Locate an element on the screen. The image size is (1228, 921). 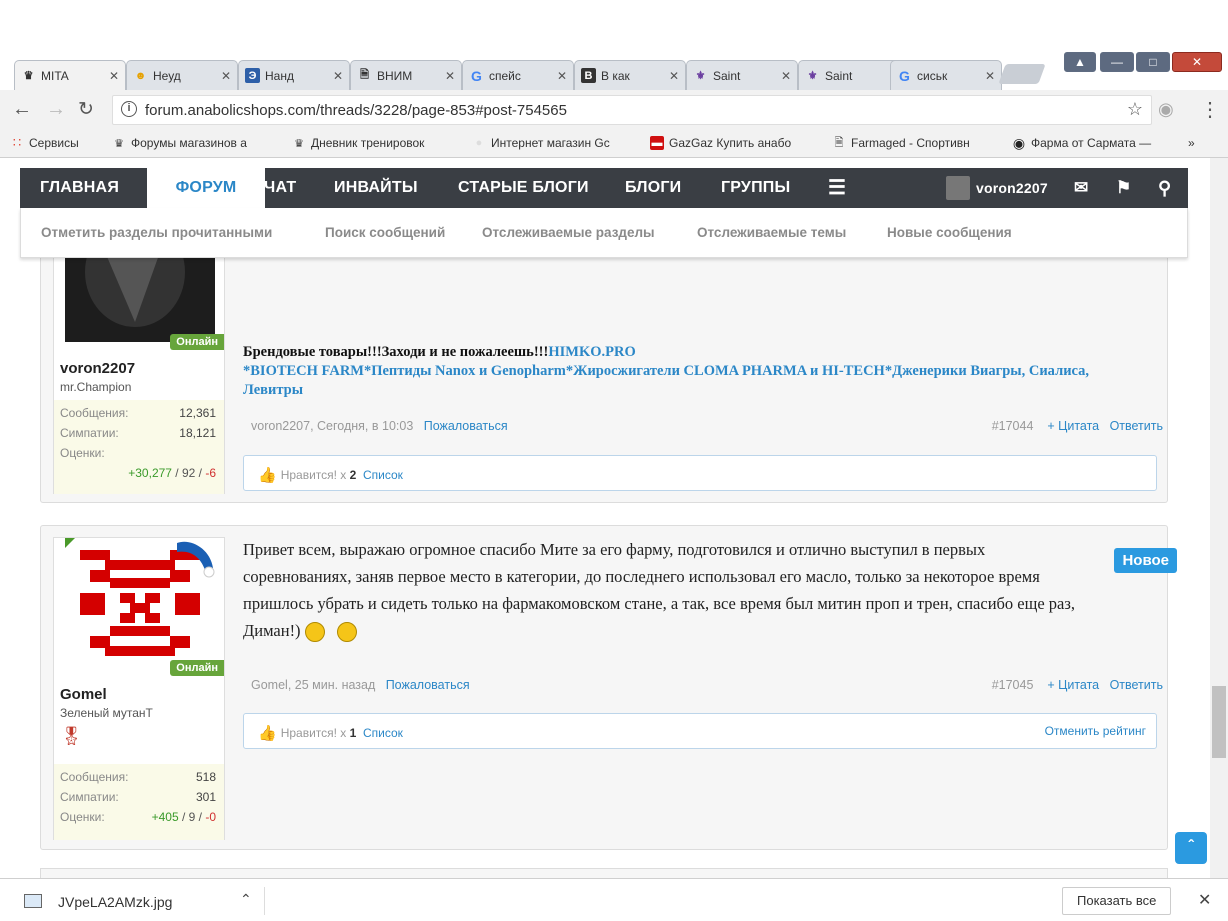
post-username: Gomel is located at coordinates (83, 694).